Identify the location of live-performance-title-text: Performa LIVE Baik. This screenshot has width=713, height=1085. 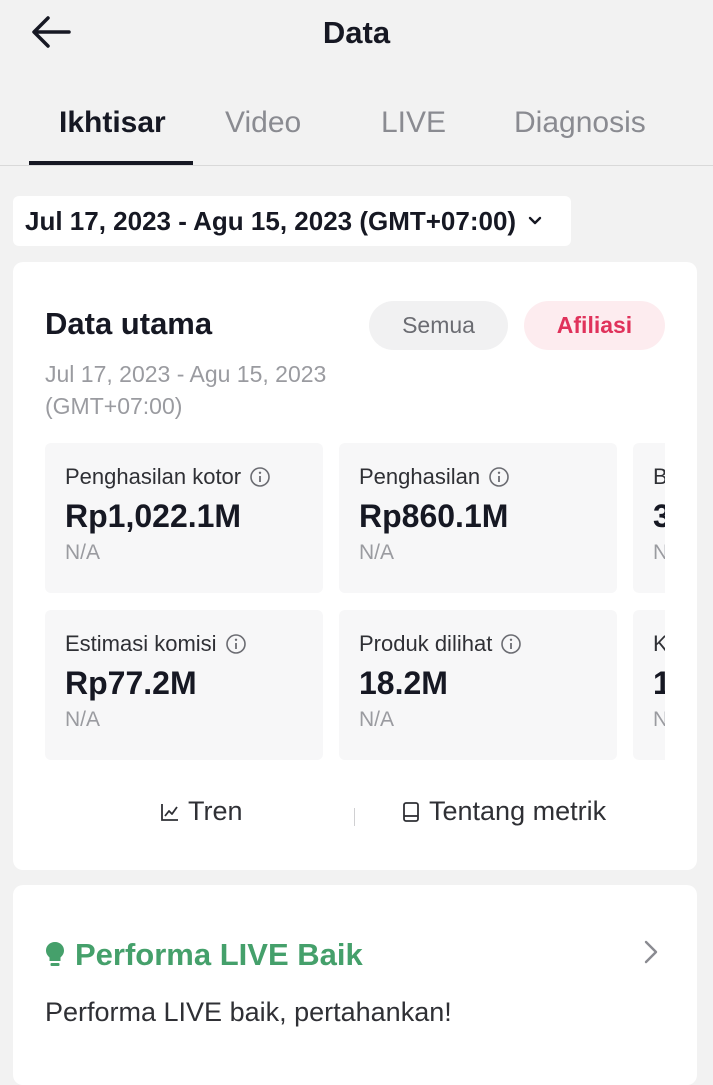
(219, 954).